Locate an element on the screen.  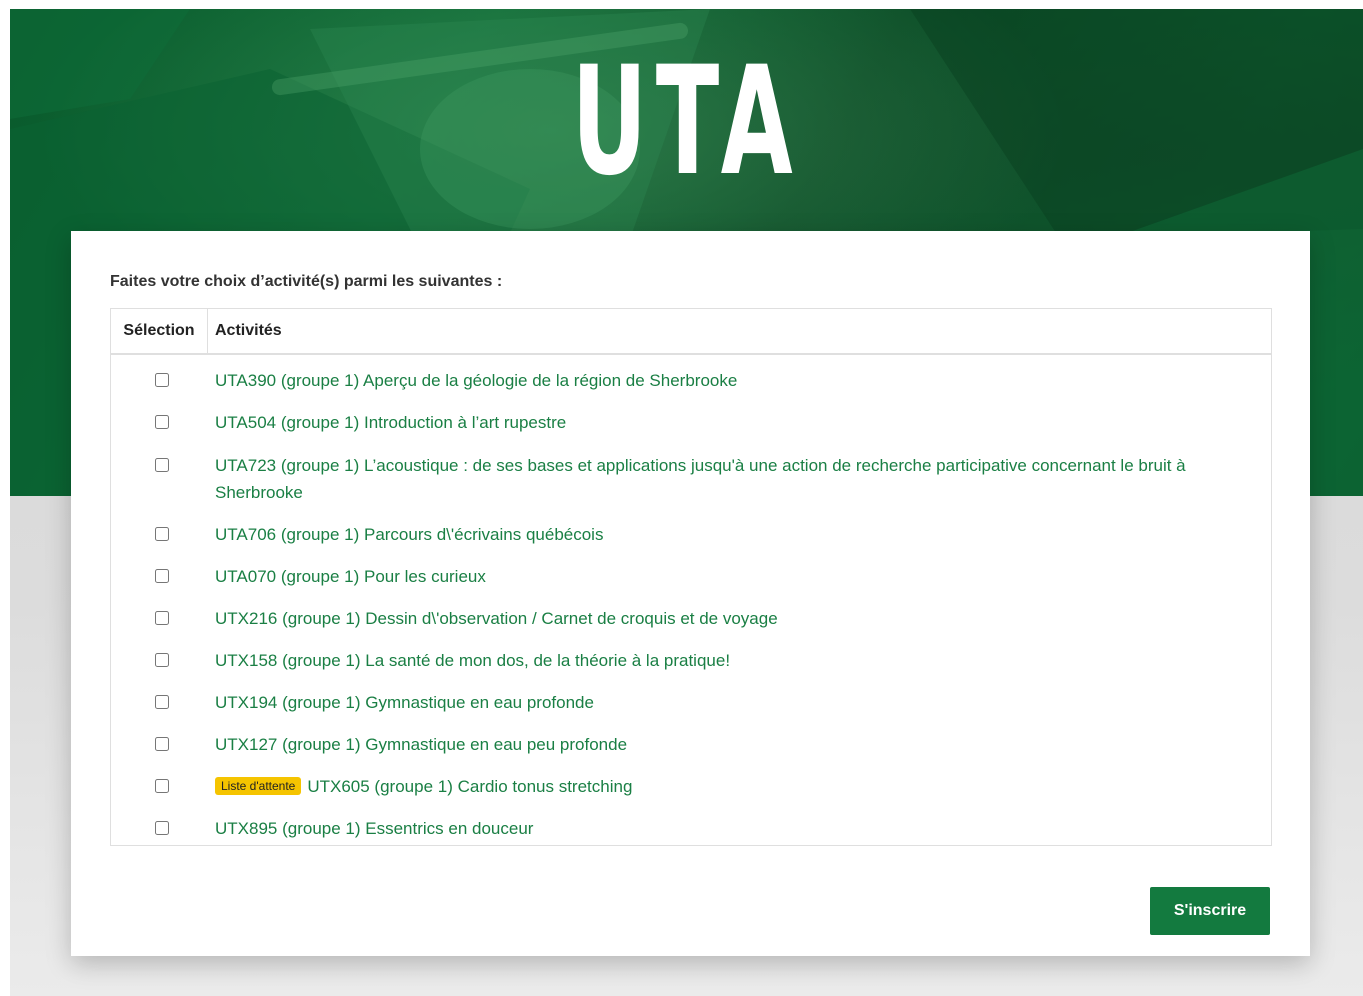
waitlist-badge: Liste d'attente is located at coordinates (258, 786).